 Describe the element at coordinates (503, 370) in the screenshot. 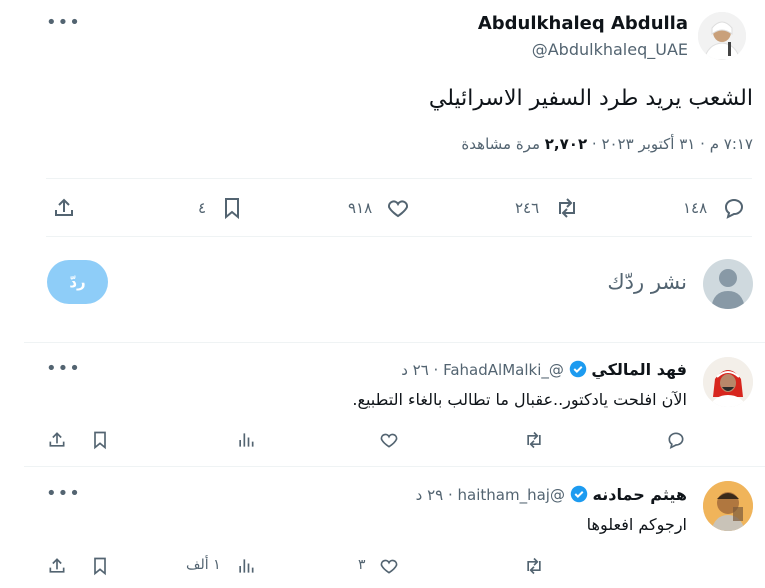

I see `reply-author-handle: @_FahadAlMalki` at that location.